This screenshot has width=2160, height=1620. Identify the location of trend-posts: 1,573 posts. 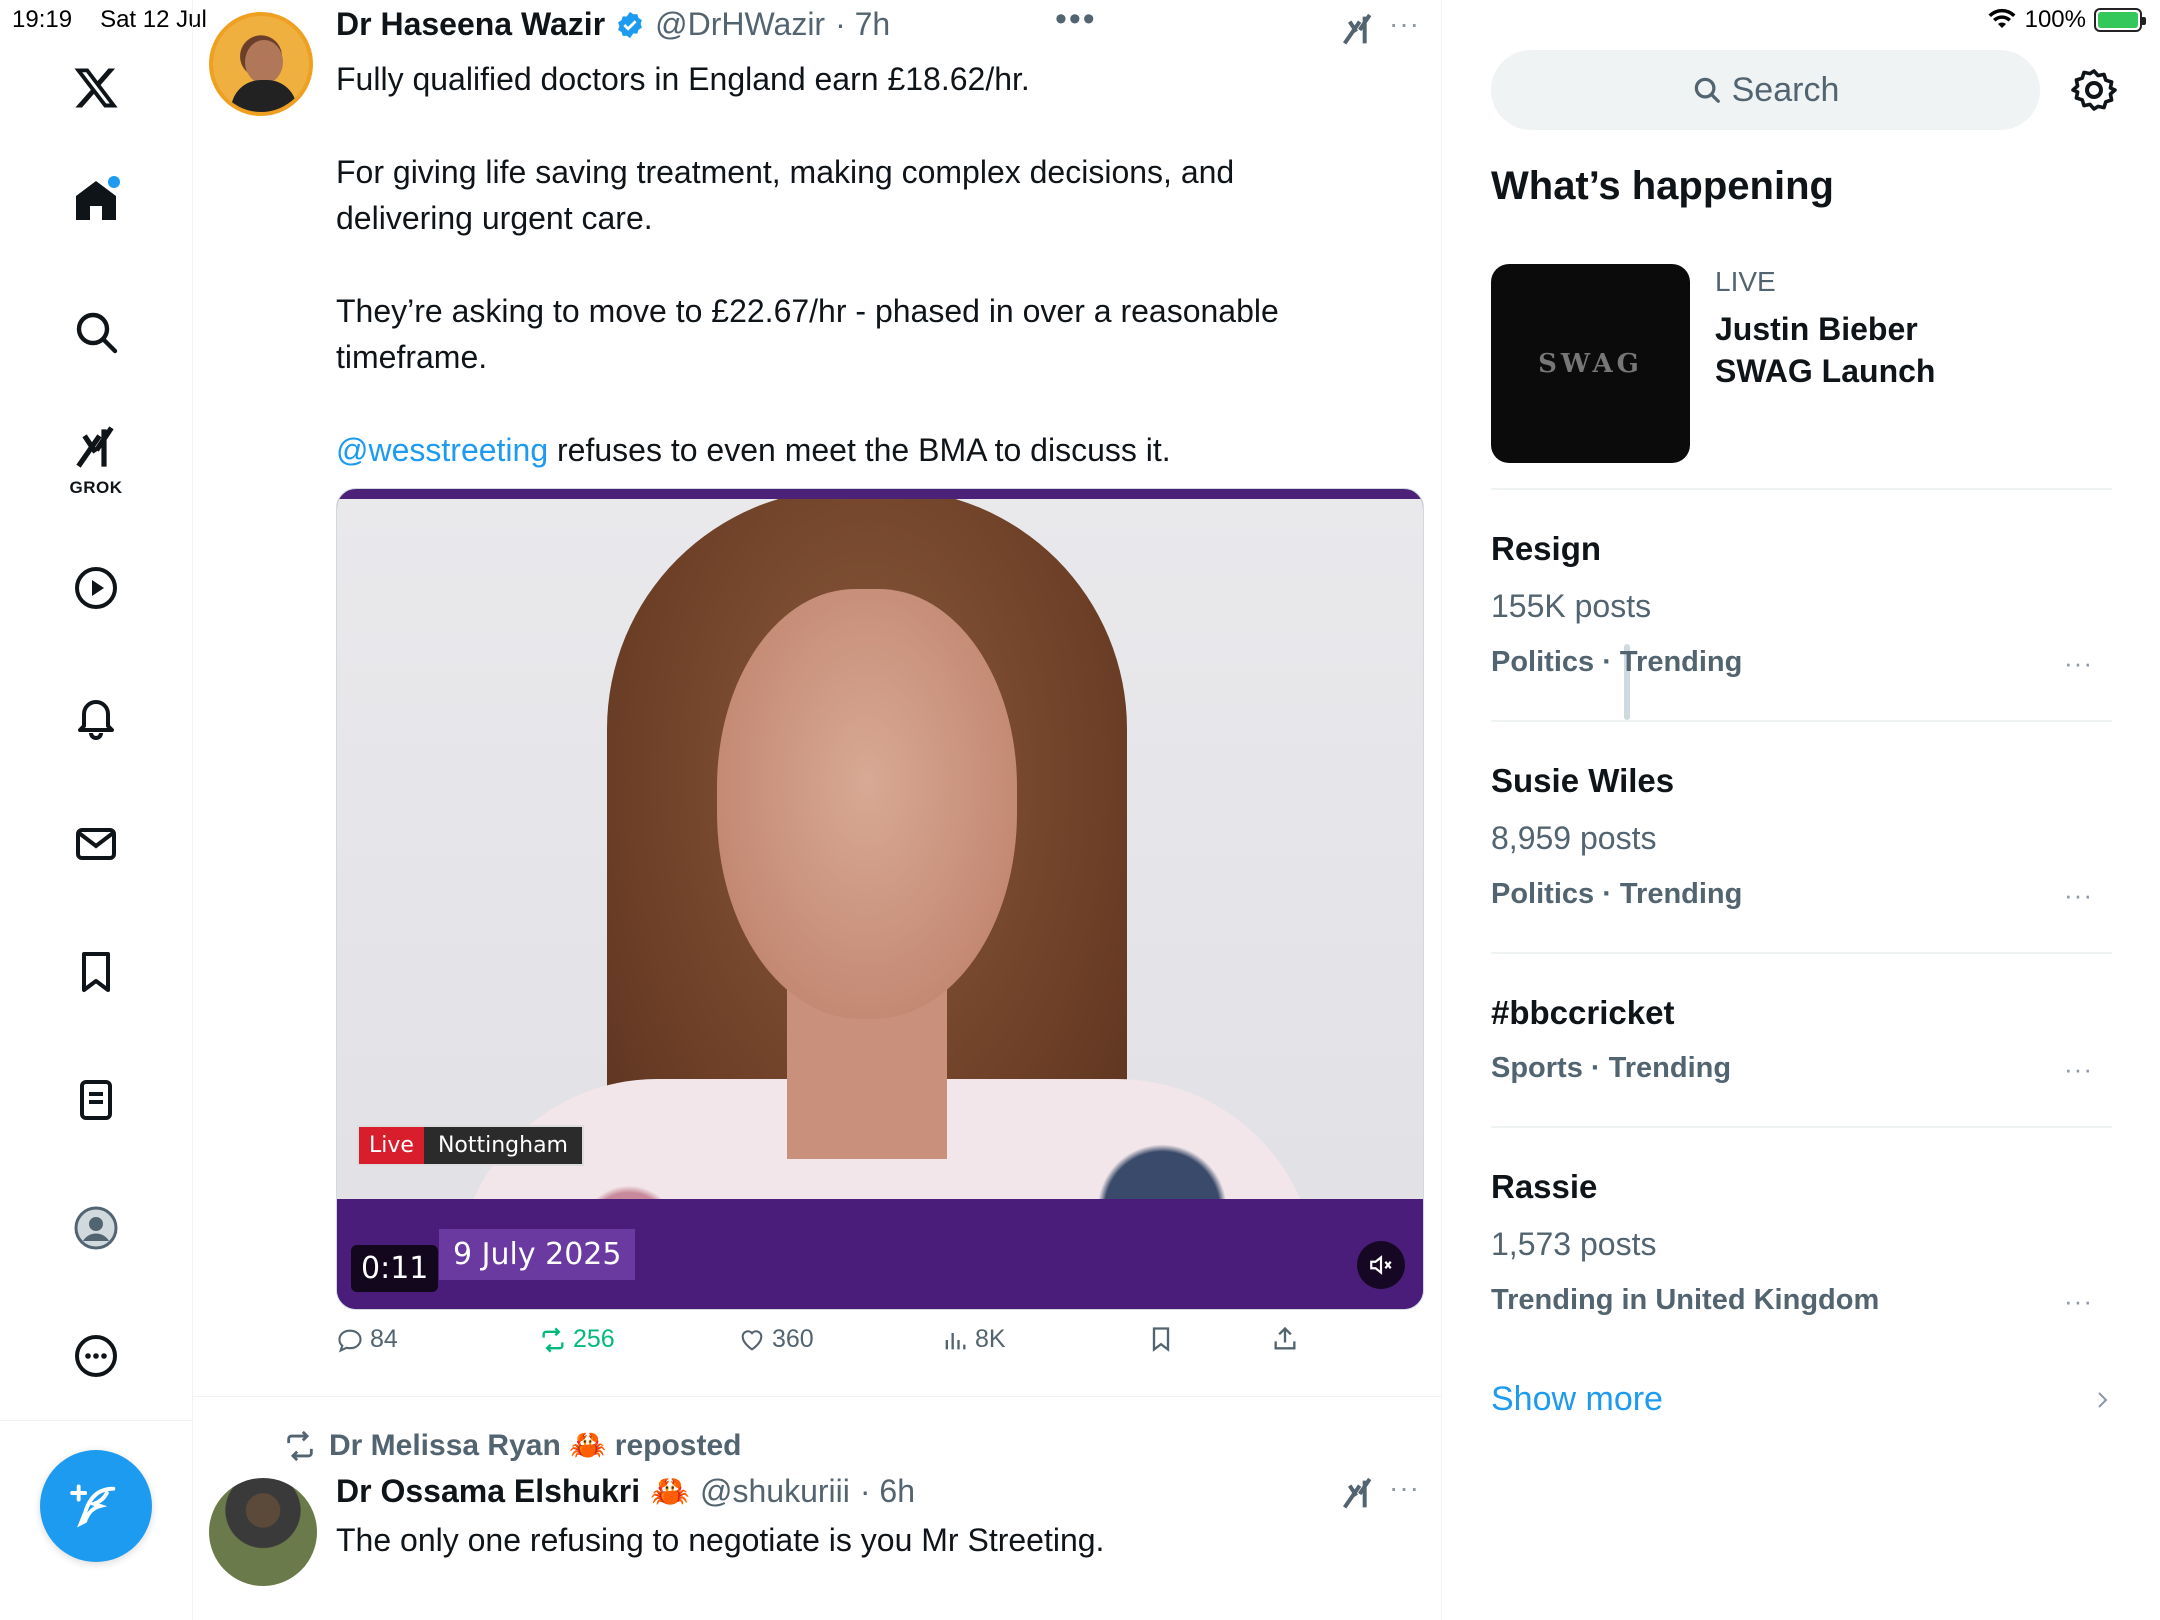
(1574, 1244).